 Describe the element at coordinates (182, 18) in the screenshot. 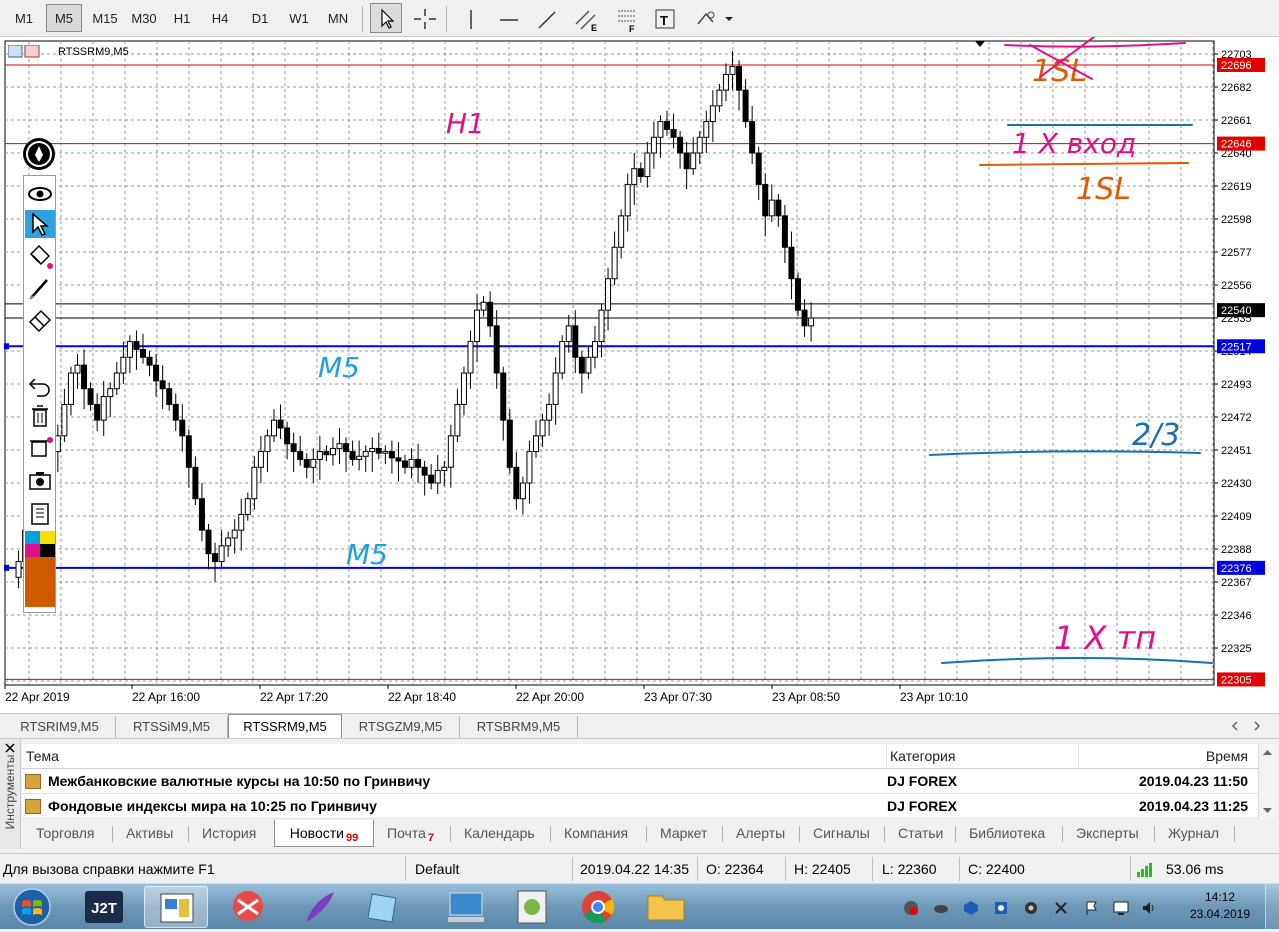

I see `timeframe-h1: H1` at that location.